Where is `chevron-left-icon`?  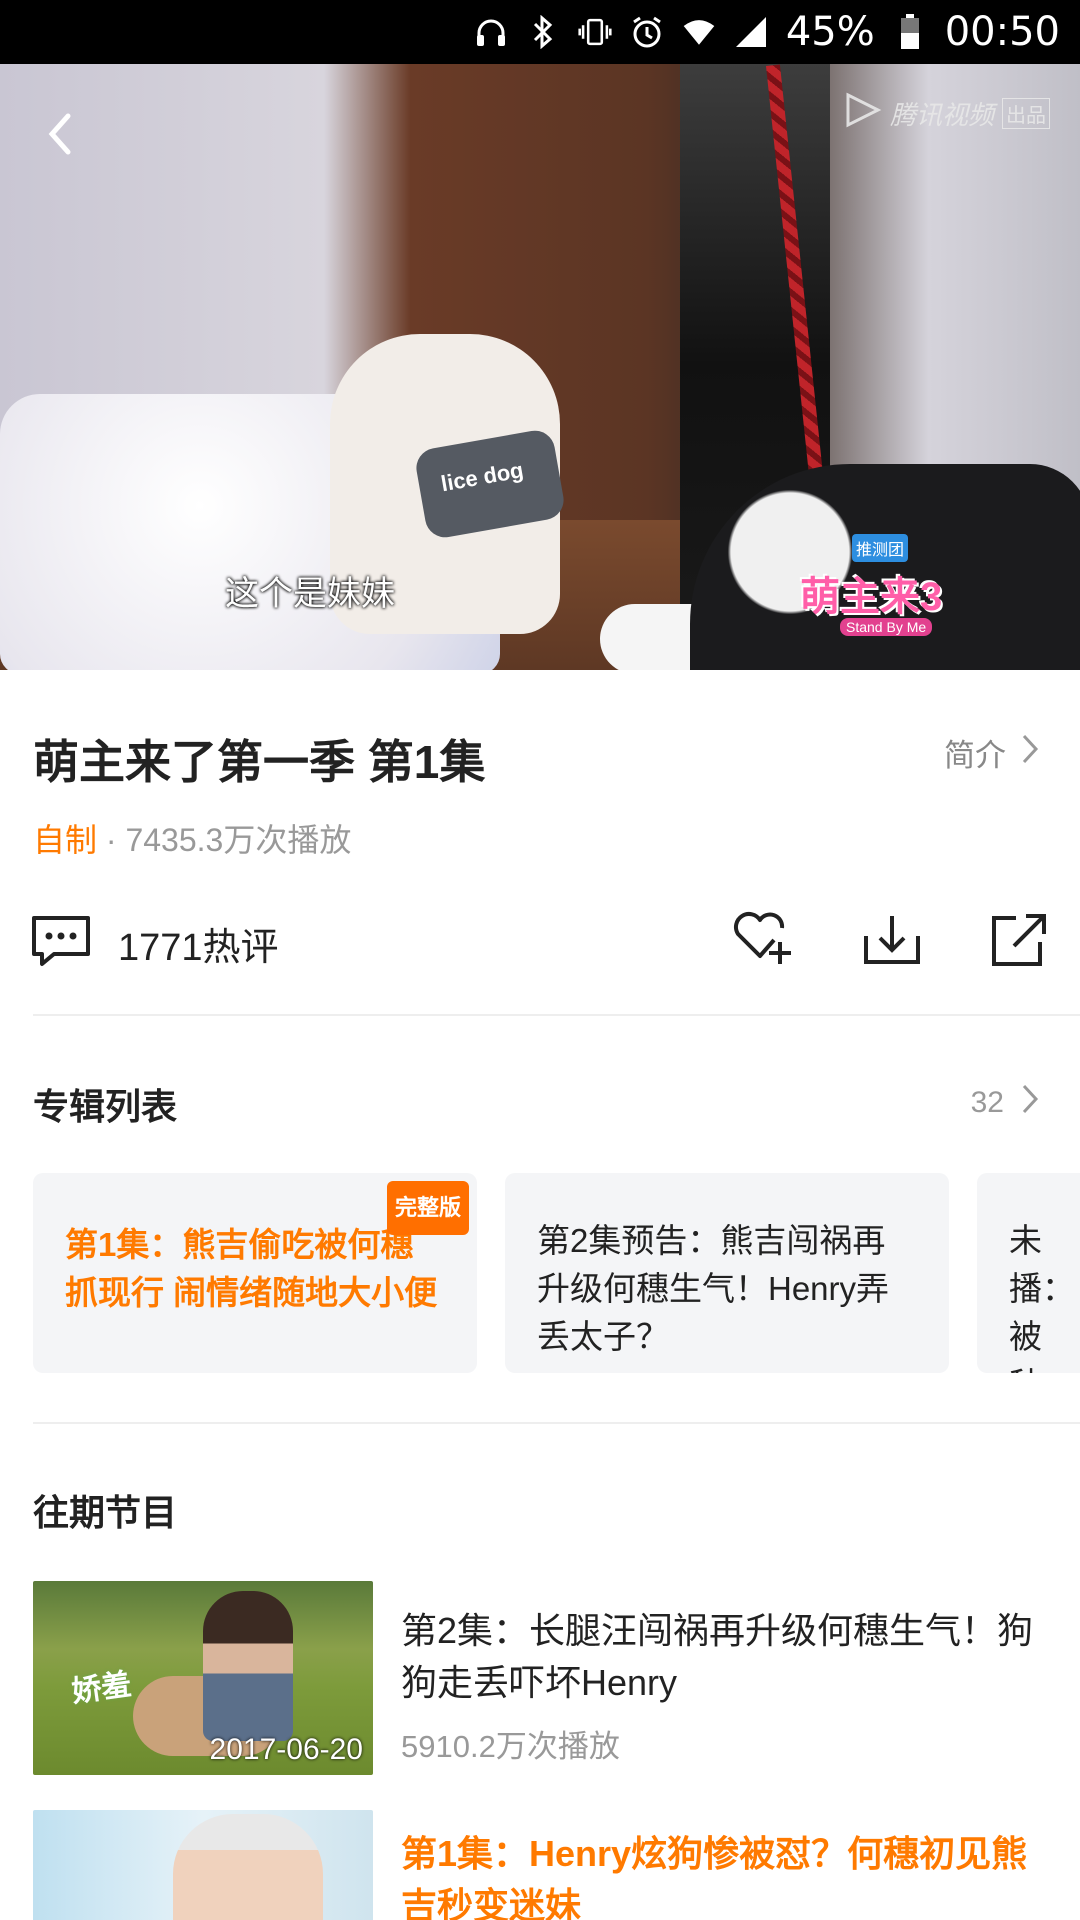 chevron-left-icon is located at coordinates (60, 140).